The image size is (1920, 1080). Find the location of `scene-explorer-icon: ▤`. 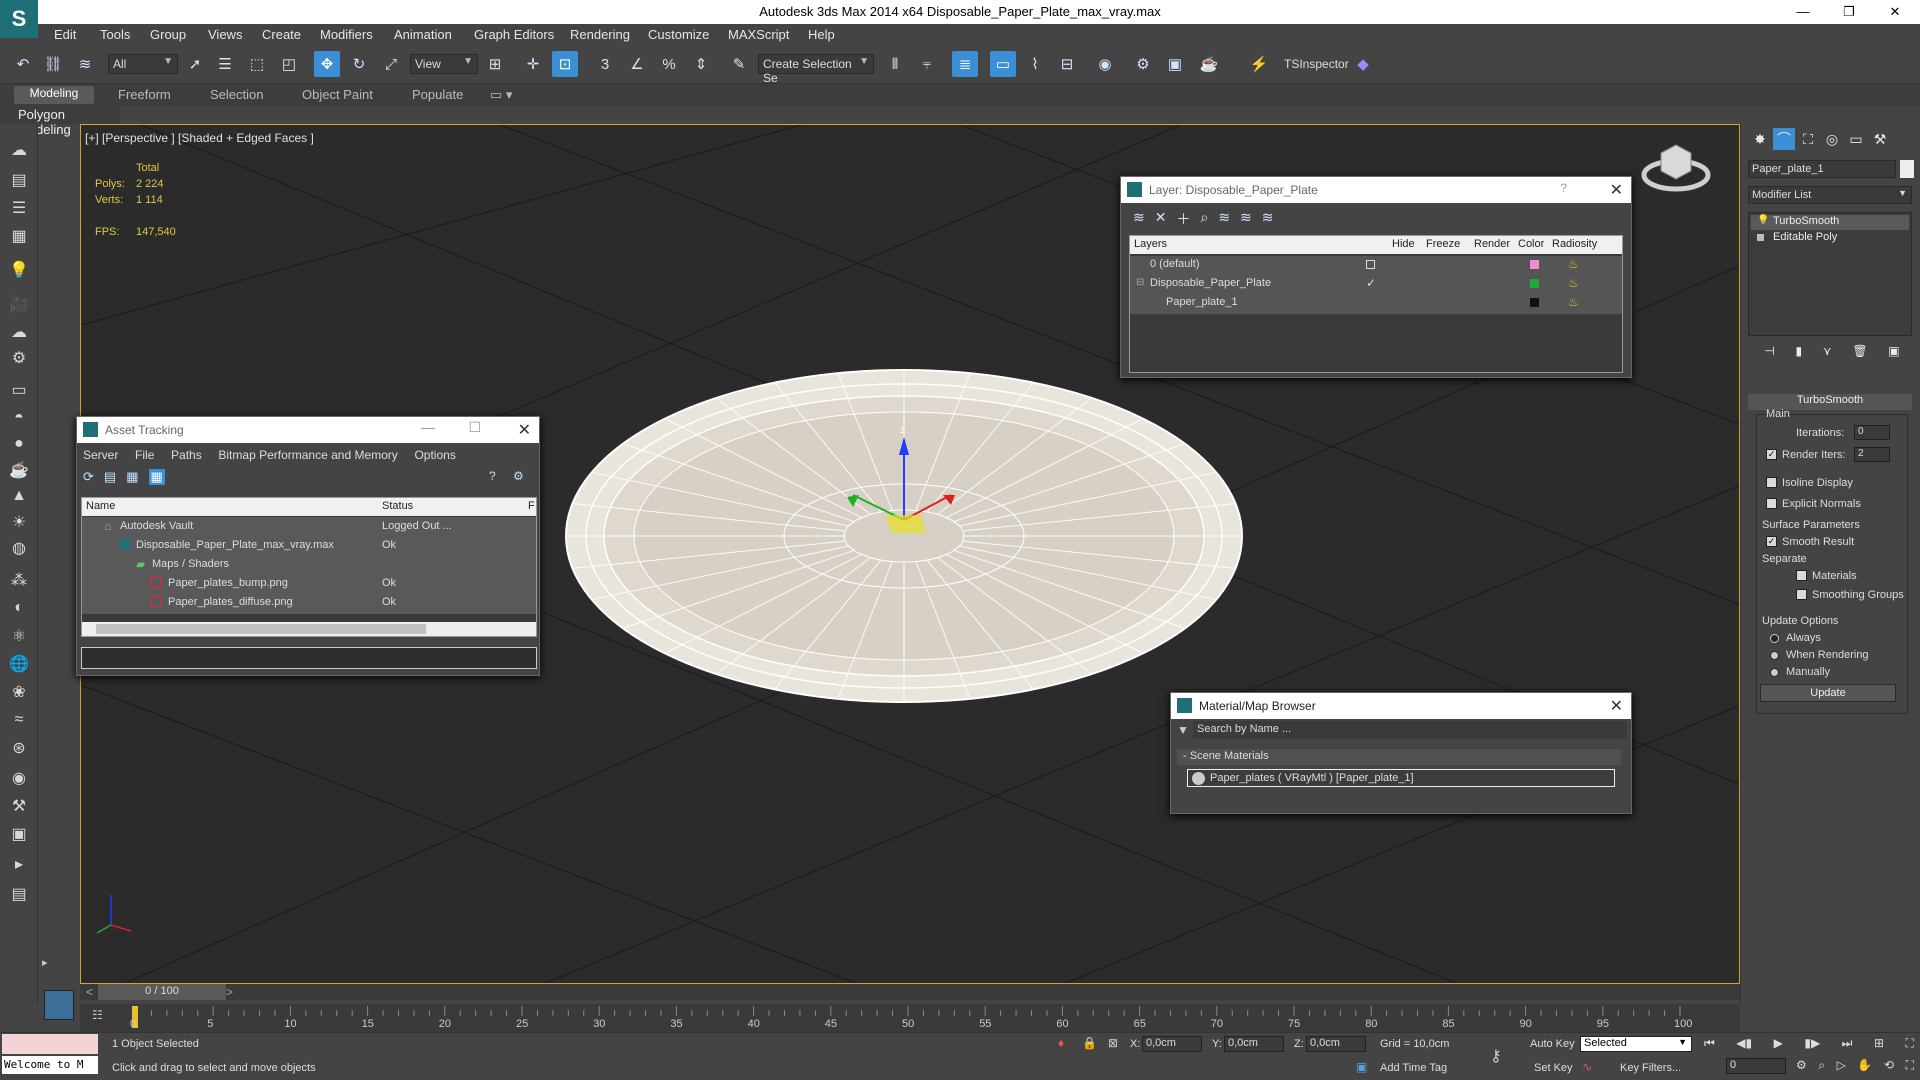

scene-explorer-icon: ▤ is located at coordinates (19, 180).